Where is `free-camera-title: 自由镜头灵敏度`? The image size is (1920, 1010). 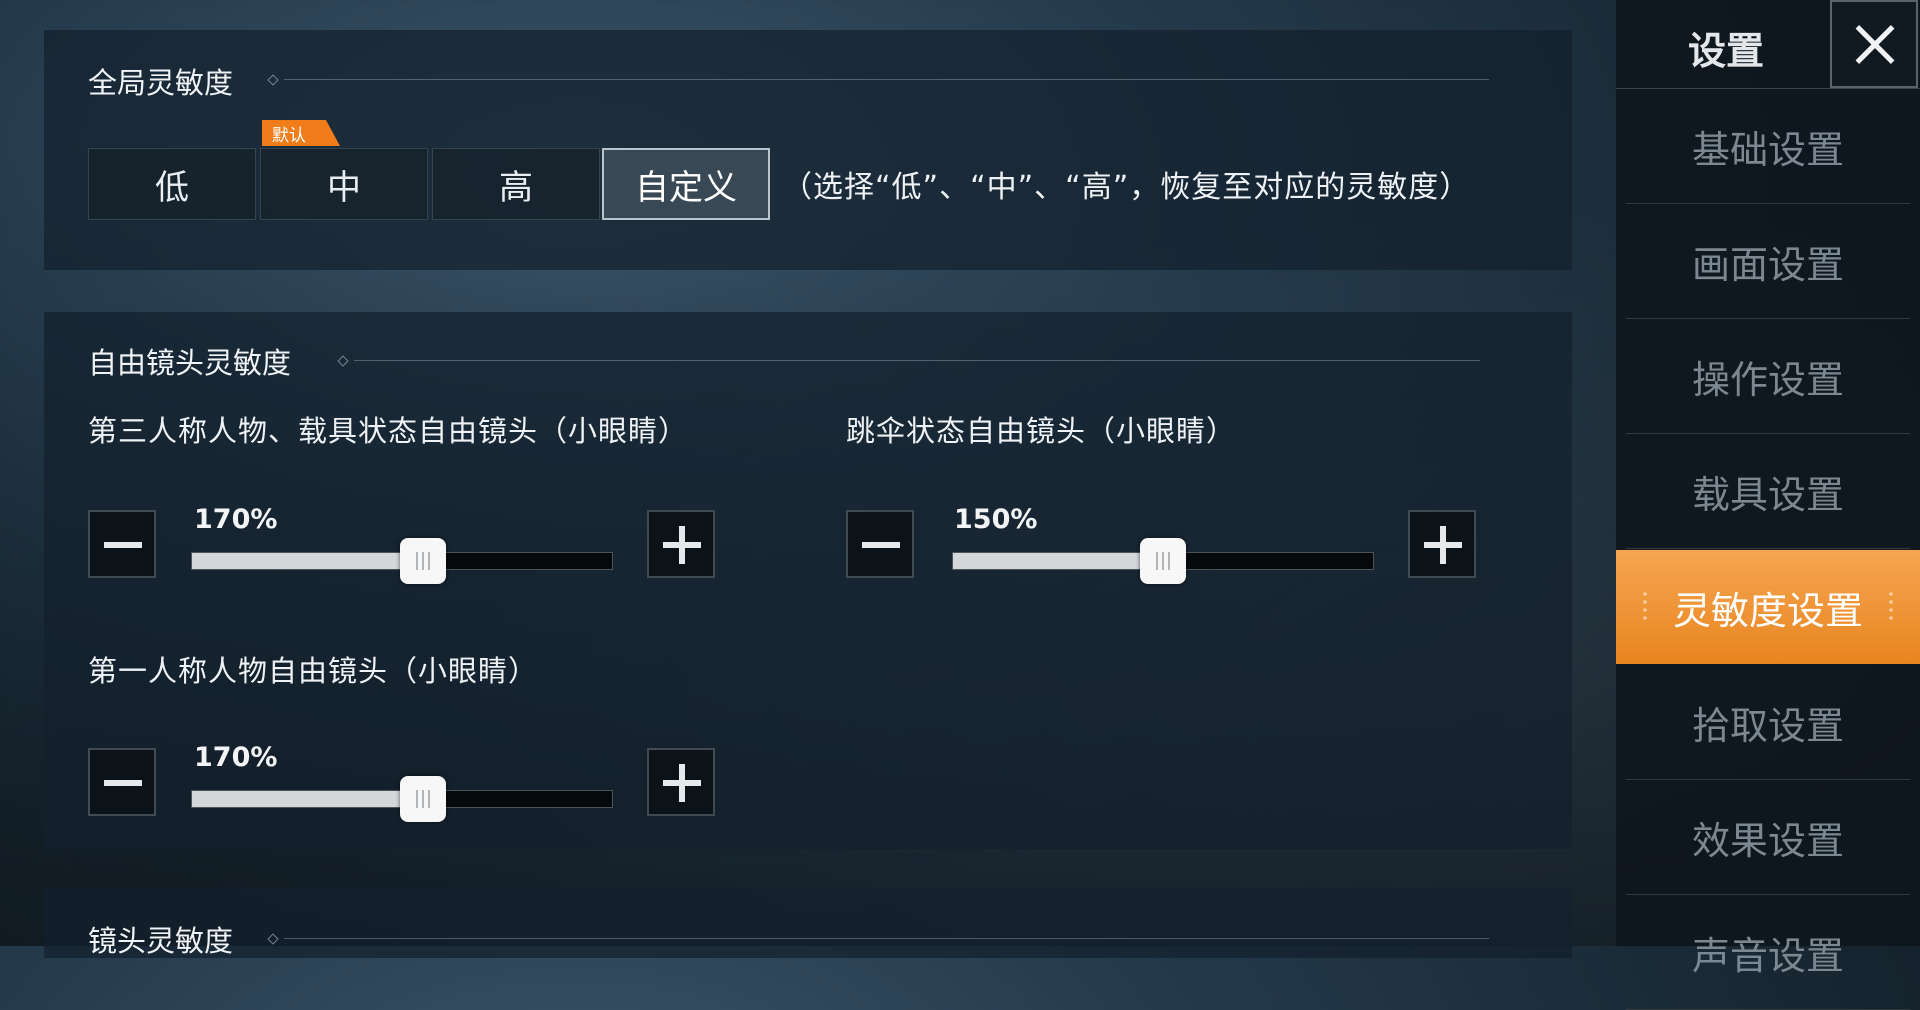
free-camera-title: 自由镜头灵敏度 is located at coordinates (190, 363).